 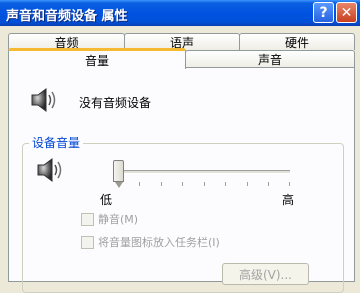 What do you see at coordinates (118, 219) in the screenshot?
I see `mute-label: 静音(M)` at bounding box center [118, 219].